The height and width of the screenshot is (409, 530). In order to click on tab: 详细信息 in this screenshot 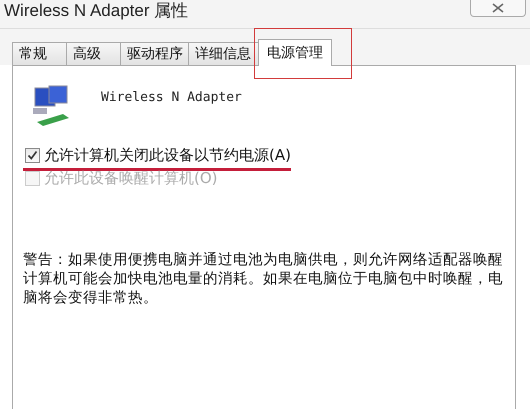, I will do `click(224, 53)`.